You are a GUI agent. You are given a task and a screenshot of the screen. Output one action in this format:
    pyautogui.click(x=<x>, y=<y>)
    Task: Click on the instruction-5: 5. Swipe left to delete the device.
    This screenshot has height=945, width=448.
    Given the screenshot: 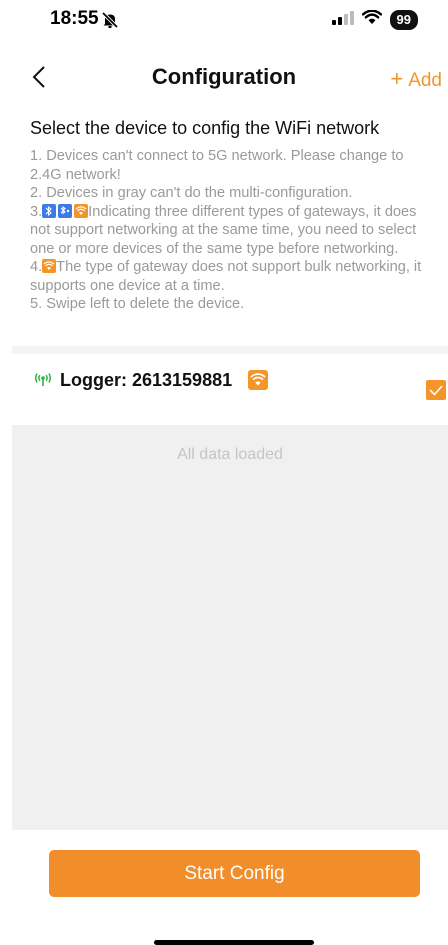 What is the action you would take?
    pyautogui.click(x=137, y=304)
    